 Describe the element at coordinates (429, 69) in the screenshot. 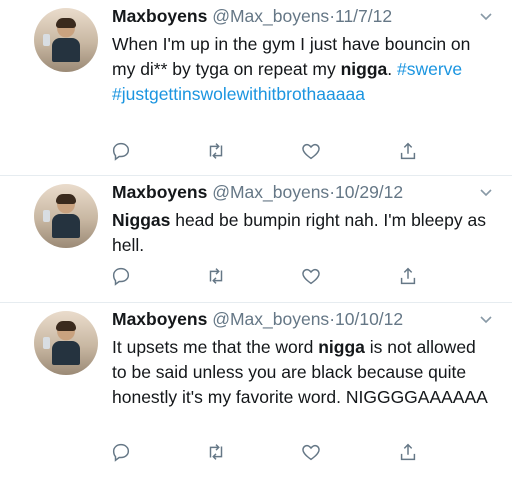

I see `hashtag-link: #swerve` at that location.